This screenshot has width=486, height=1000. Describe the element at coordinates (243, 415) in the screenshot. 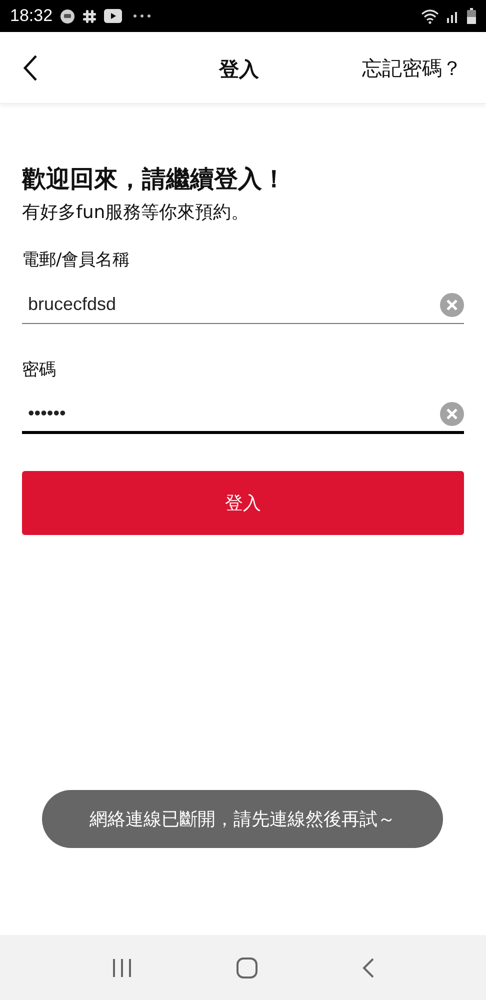

I see `input-field: ••••••` at that location.